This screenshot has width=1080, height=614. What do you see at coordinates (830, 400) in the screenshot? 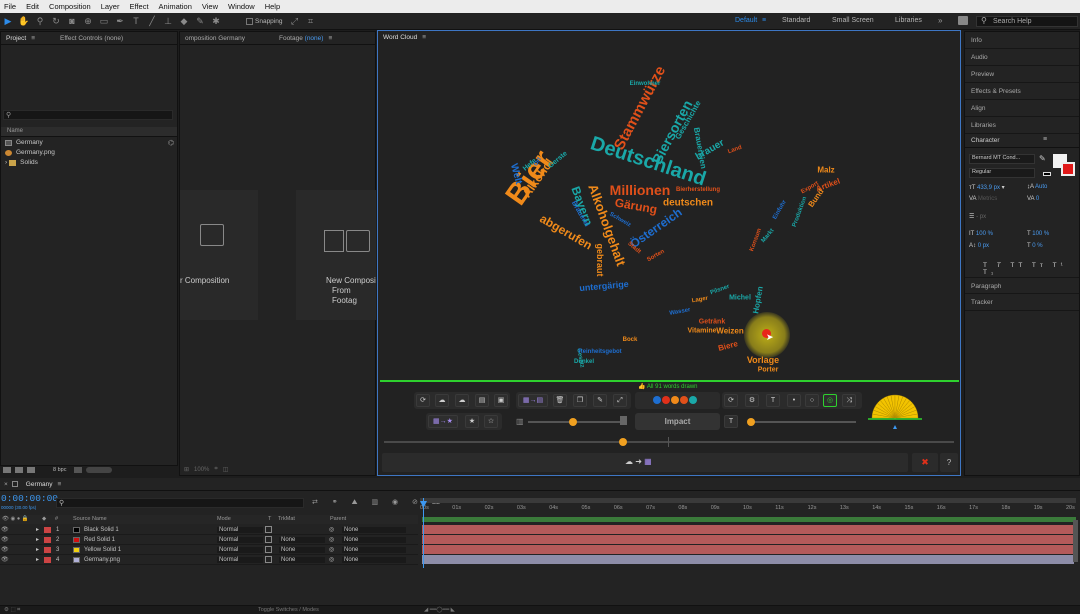
I see `circle-shape-active-icon: ◎` at bounding box center [830, 400].